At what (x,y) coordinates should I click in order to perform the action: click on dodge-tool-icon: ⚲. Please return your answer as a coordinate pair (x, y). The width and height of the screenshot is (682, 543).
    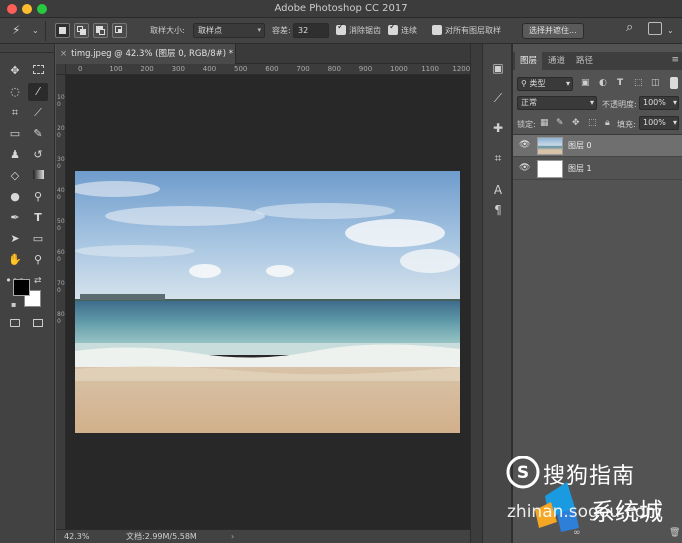
    Looking at the image, I should click on (38, 197).